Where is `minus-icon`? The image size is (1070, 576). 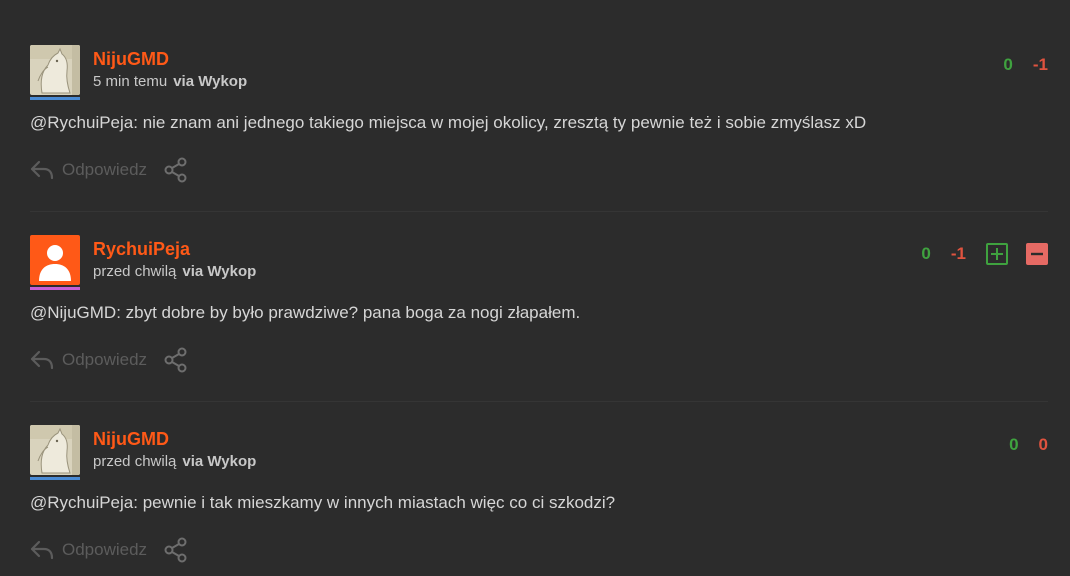 minus-icon is located at coordinates (1037, 254).